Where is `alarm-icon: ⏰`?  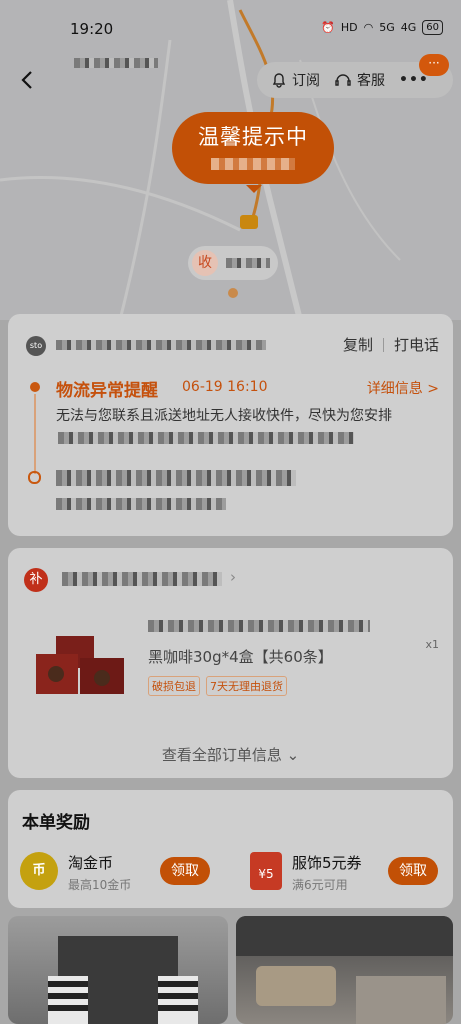 alarm-icon: ⏰ is located at coordinates (328, 27).